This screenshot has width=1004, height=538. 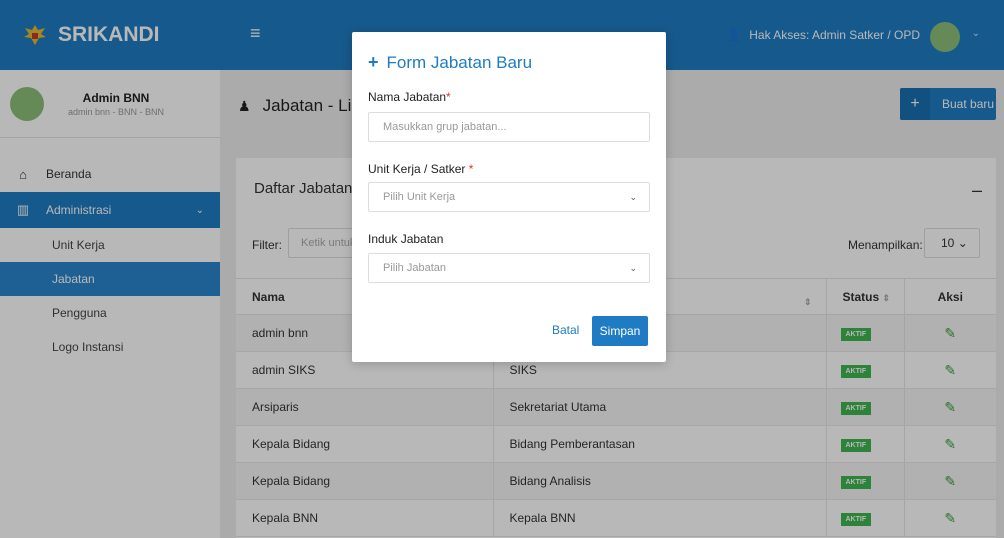 I want to click on modal-title: + Form Jabatan Baru, so click(x=450, y=62).